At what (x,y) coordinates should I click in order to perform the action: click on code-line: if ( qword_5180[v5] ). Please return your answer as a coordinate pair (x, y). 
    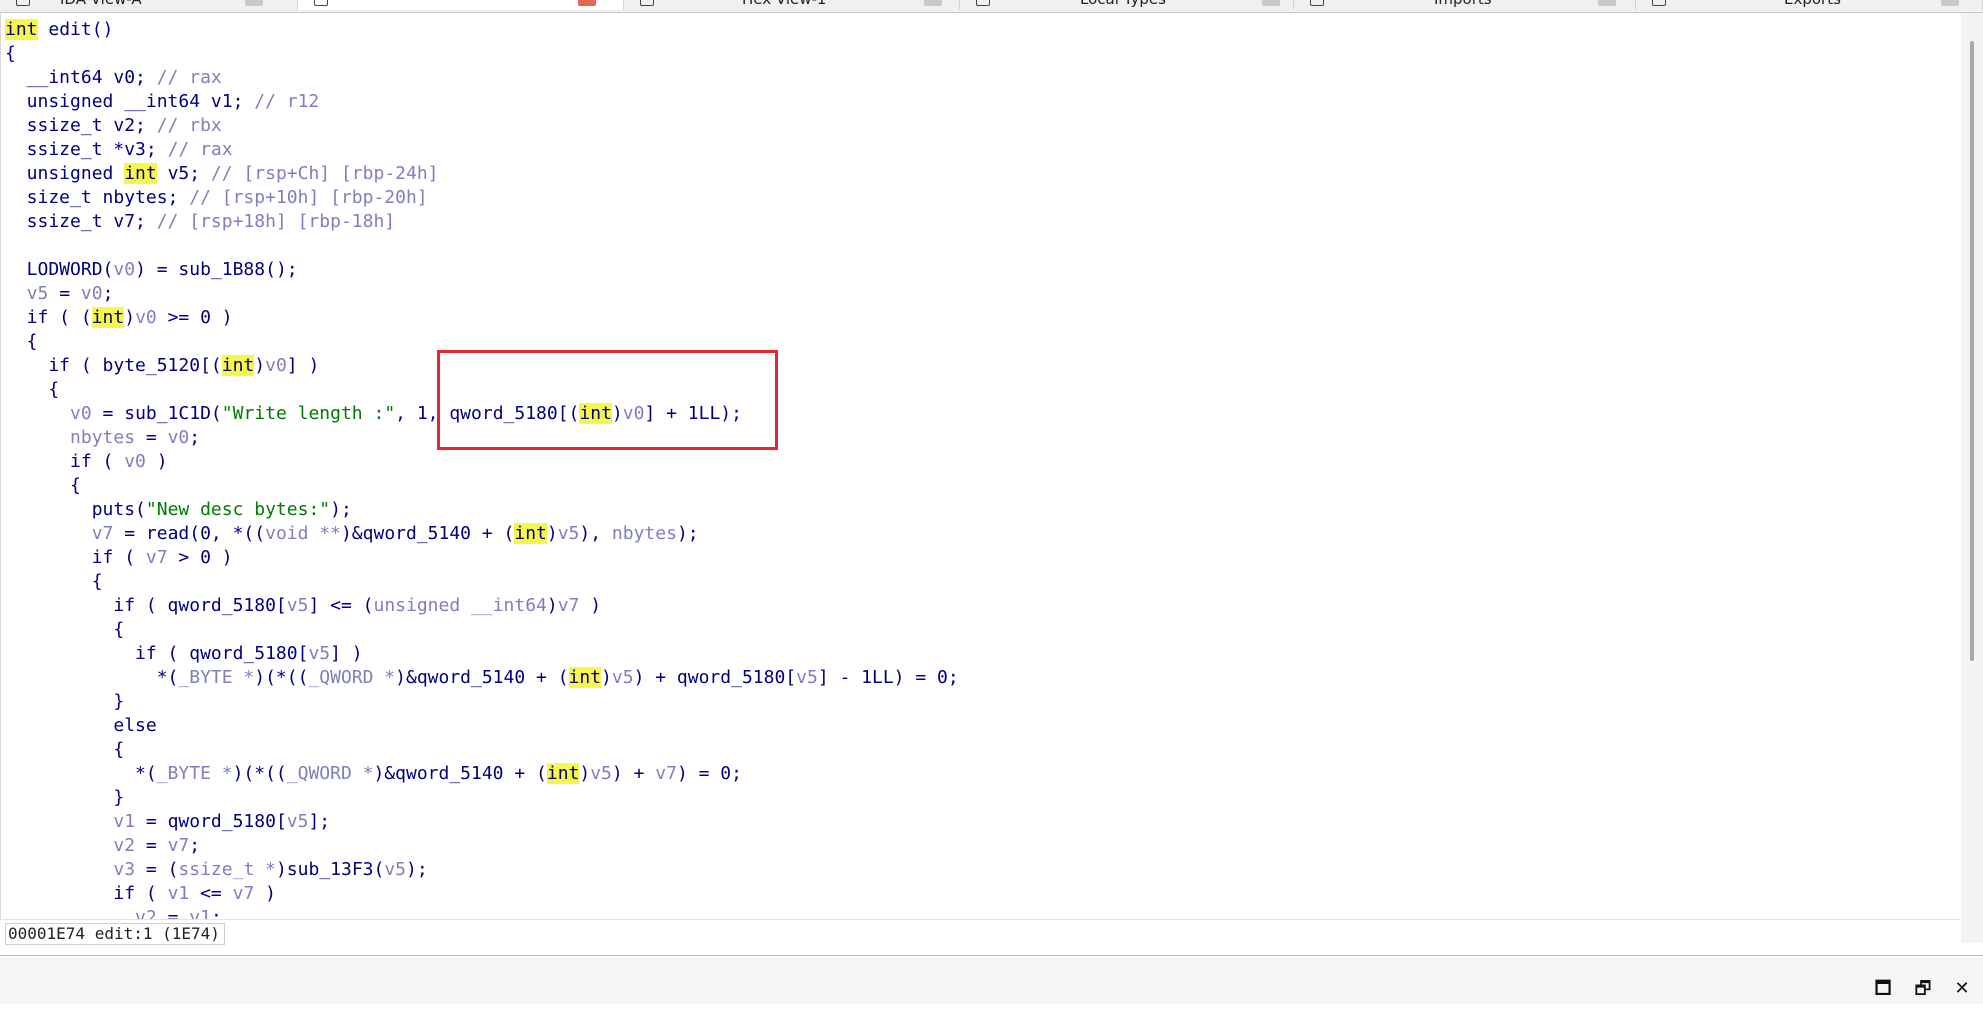
    Looking at the image, I should click on (184, 654).